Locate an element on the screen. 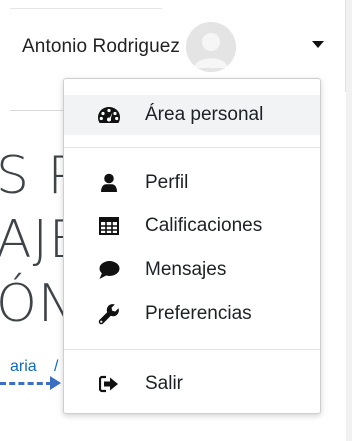 This screenshot has height=441, width=352. menu-item-label: Perfil is located at coordinates (167, 182).